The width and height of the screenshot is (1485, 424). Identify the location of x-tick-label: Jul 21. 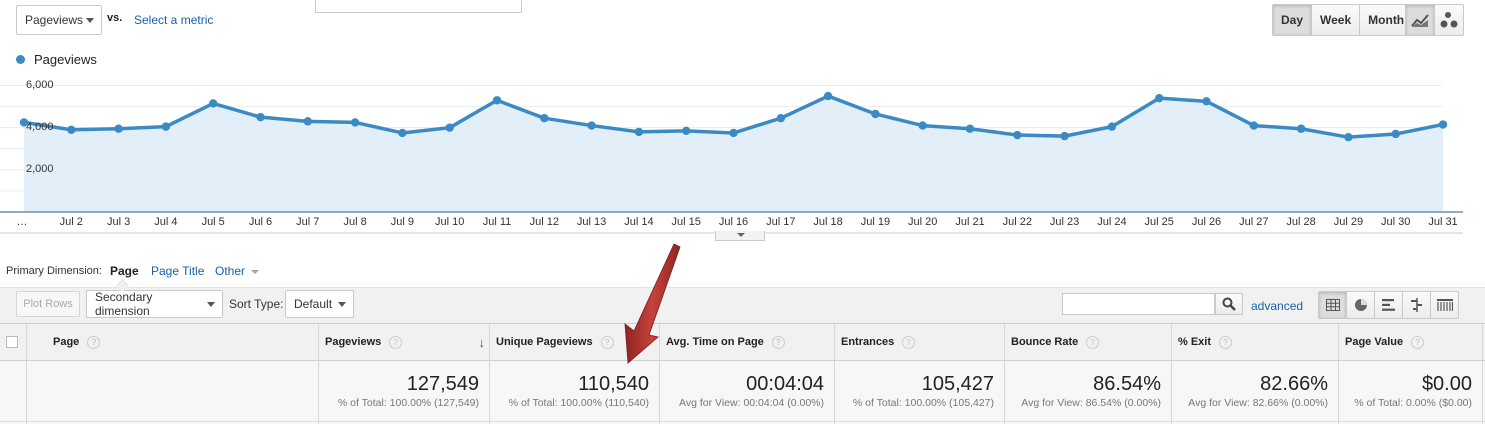
(970, 222).